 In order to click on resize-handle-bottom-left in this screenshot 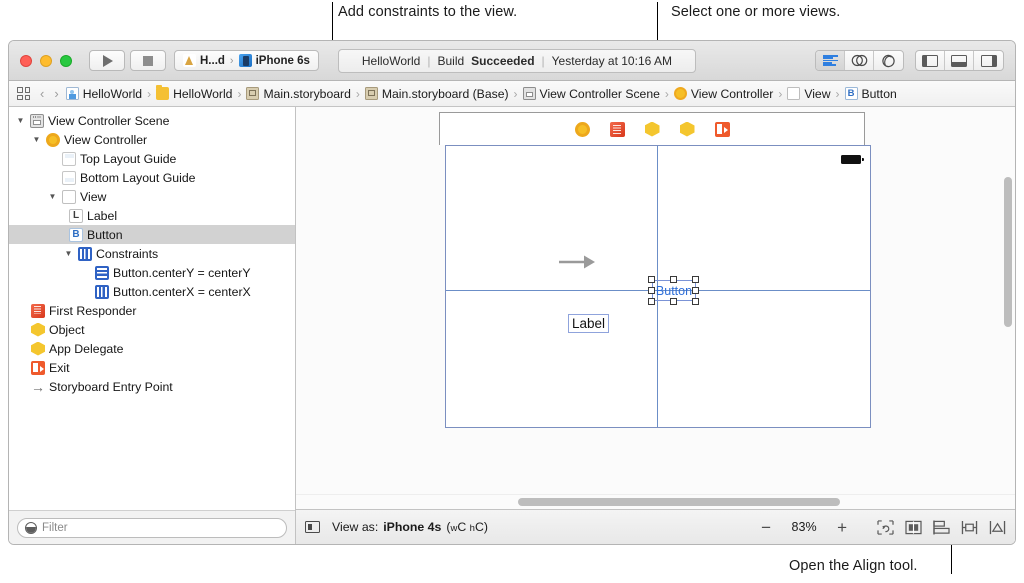, I will do `click(651, 301)`.